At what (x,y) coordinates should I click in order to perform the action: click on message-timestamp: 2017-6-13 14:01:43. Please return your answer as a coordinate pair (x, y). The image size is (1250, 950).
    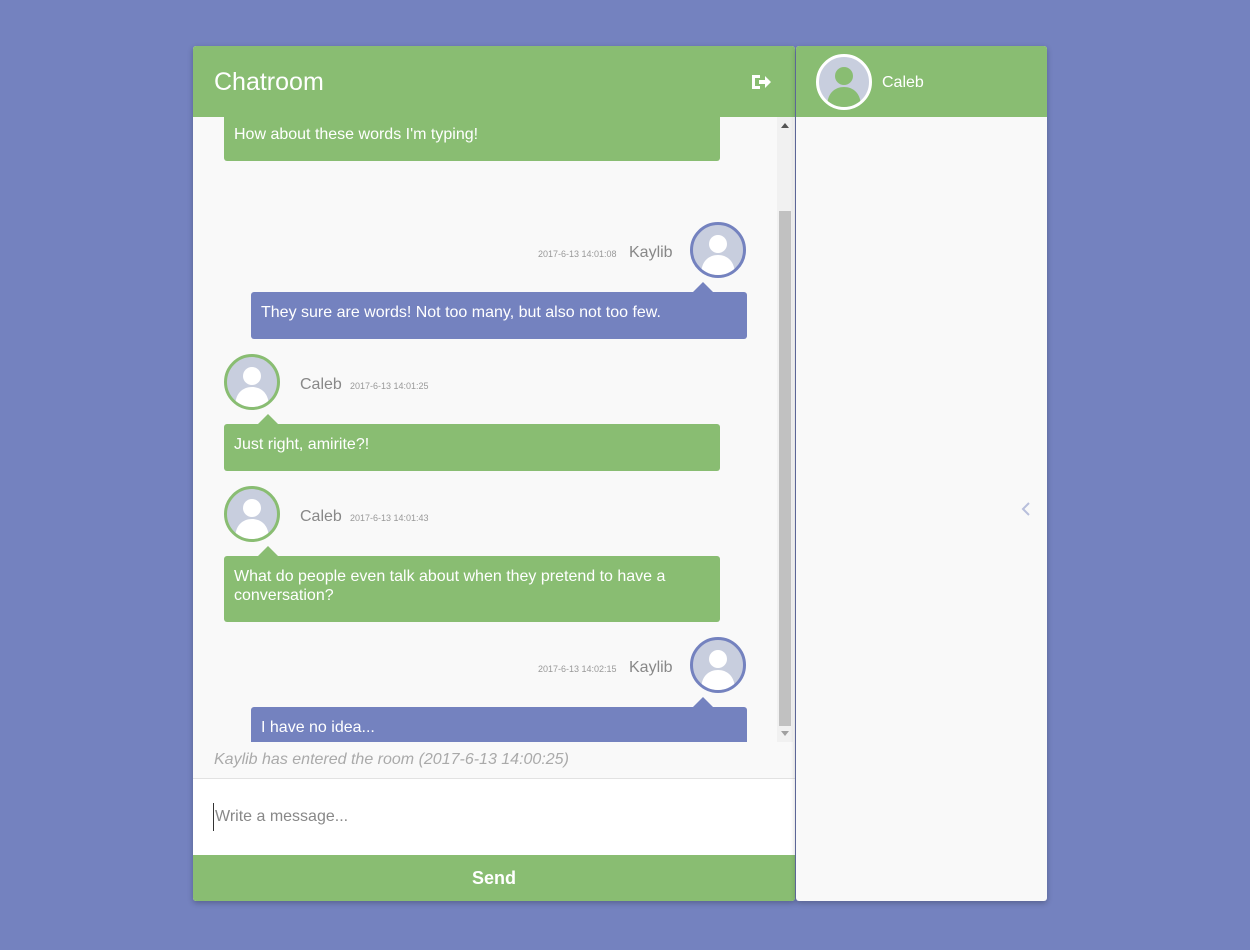
    Looking at the image, I should click on (389, 518).